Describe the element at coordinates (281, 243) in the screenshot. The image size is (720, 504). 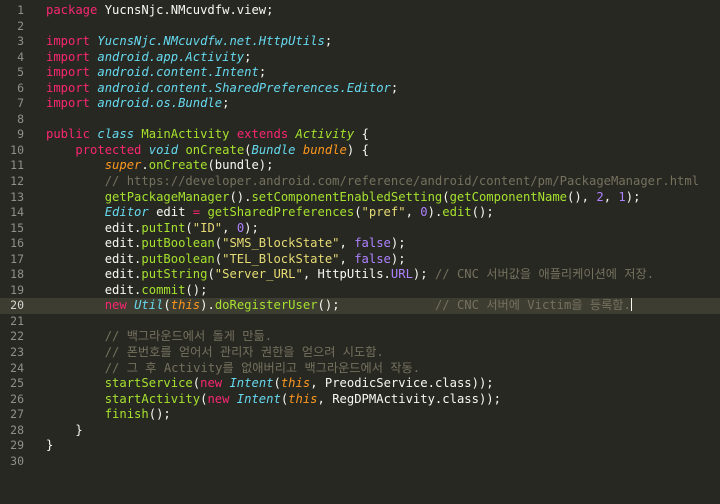
I see `code-token: "SMS_BlockState"` at that location.